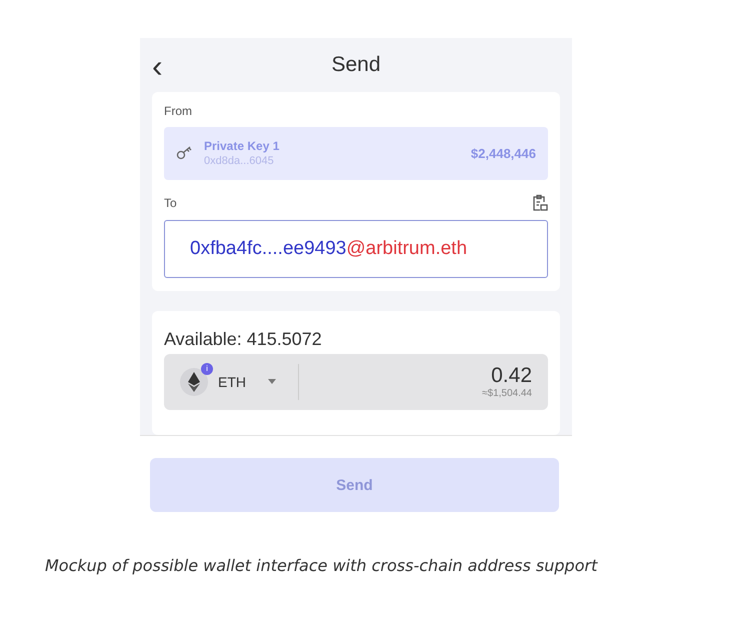 This screenshot has height=626, width=750. Describe the element at coordinates (178, 111) in the screenshot. I see `from-label: From` at that location.